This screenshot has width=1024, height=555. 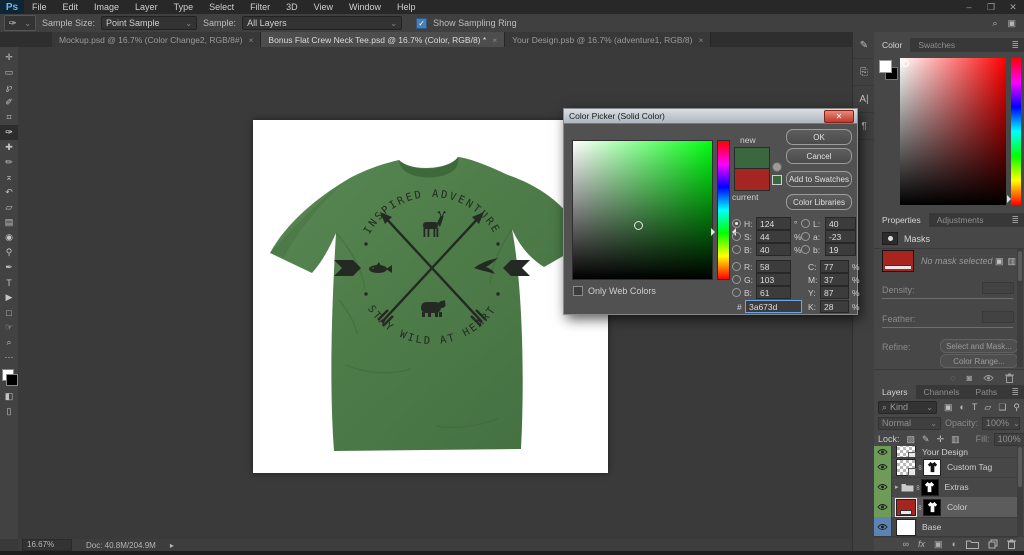 What do you see at coordinates (1011, 544) in the screenshot?
I see `trash-icon` at bounding box center [1011, 544].